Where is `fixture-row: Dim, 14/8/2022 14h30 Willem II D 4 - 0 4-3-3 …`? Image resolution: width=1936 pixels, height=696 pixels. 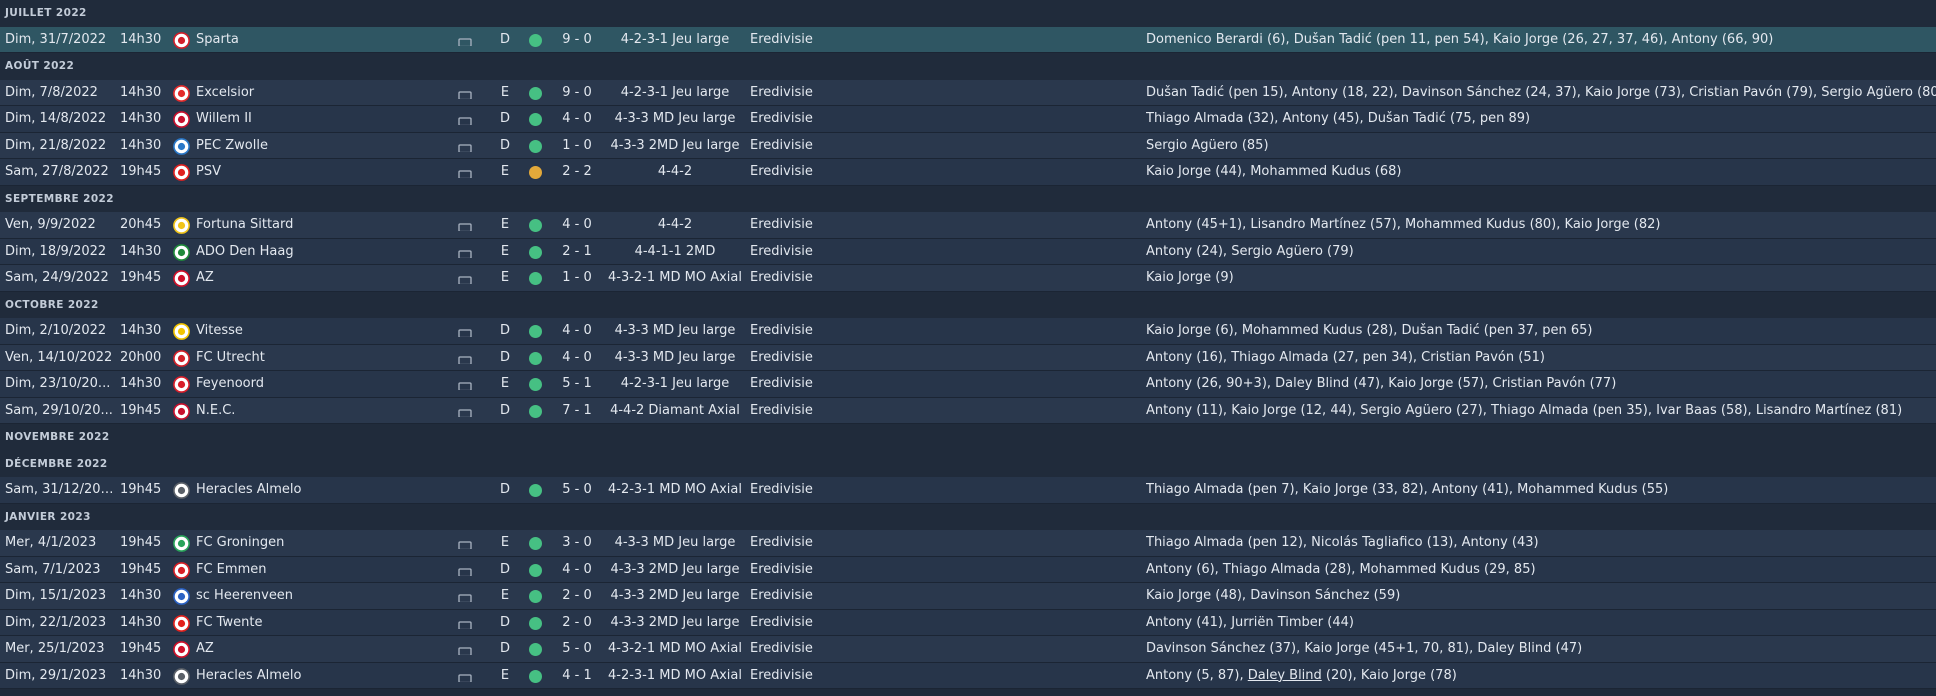
fixture-row: Dim, 14/8/2022 14h30 Willem II D 4 - 0 4-3-3 … is located at coordinates (968, 119).